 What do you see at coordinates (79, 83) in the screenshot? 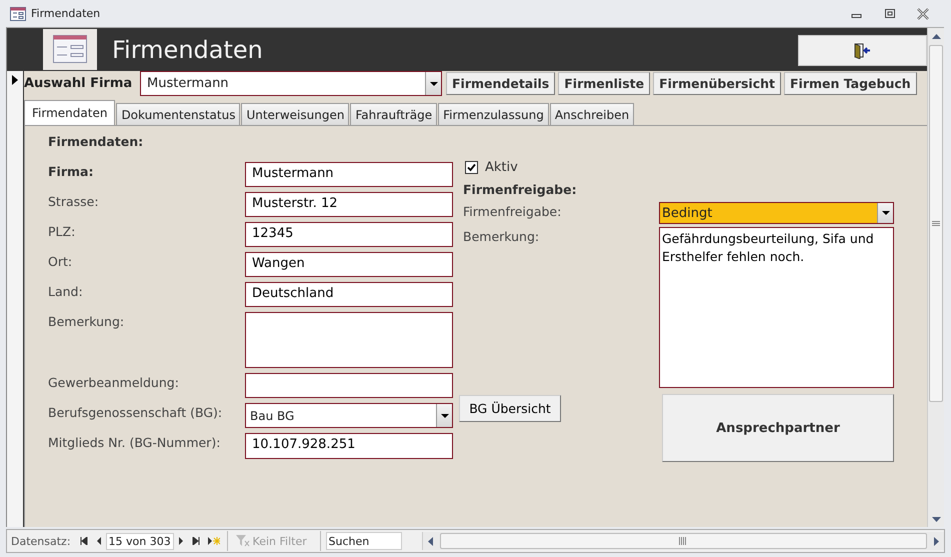
I see `field-label: Auswahl Firma` at bounding box center [79, 83].